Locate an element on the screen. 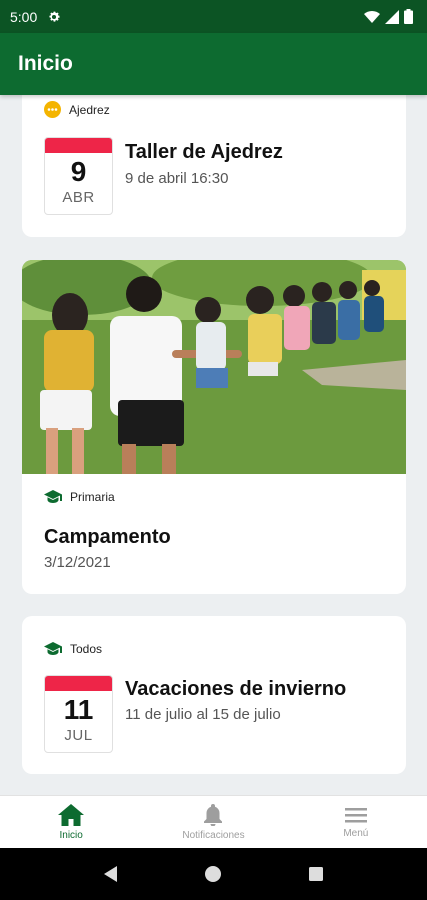 Image resolution: width=427 pixels, height=900 pixels. calendar-day: 9 is located at coordinates (78, 171).